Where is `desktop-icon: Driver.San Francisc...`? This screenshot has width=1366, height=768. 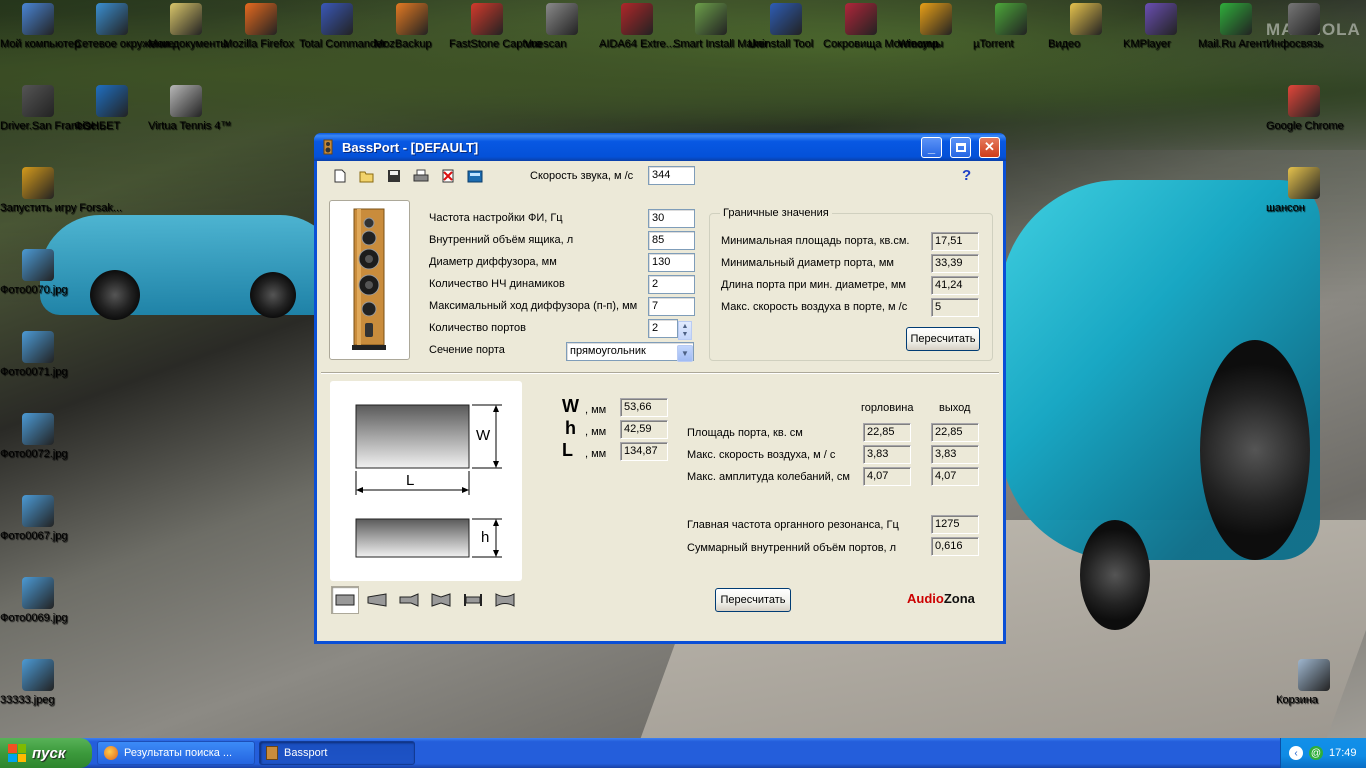
desktop-icon: Driver.San Francisc... is located at coordinates (52, 108).